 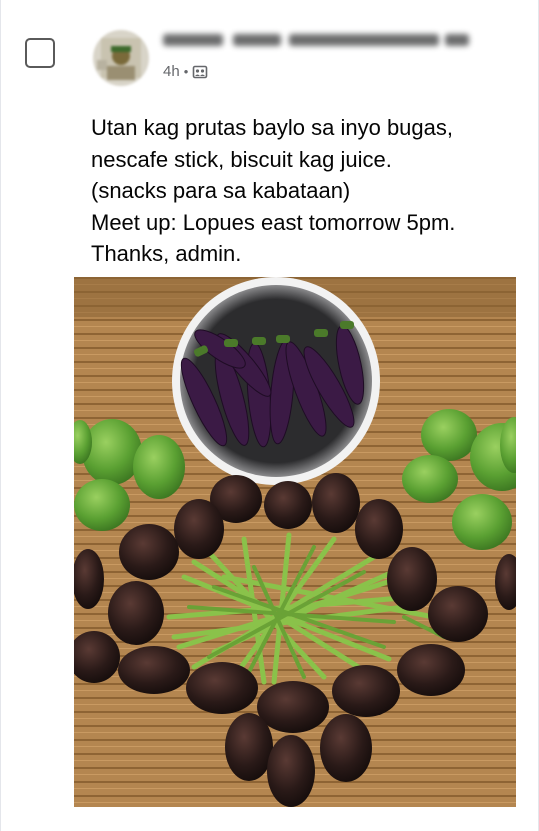 I want to click on author-name-redacted, so click(x=318, y=41).